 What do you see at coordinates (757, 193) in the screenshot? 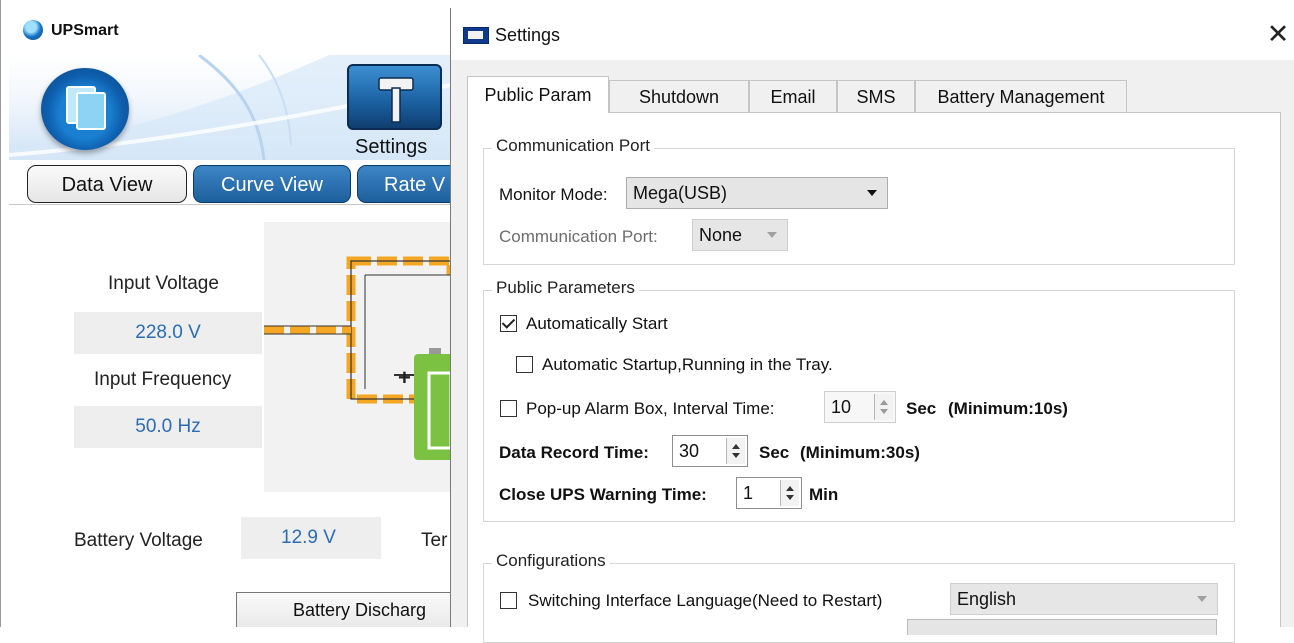
I see `monitor-mode-select: Mega(USB)` at bounding box center [757, 193].